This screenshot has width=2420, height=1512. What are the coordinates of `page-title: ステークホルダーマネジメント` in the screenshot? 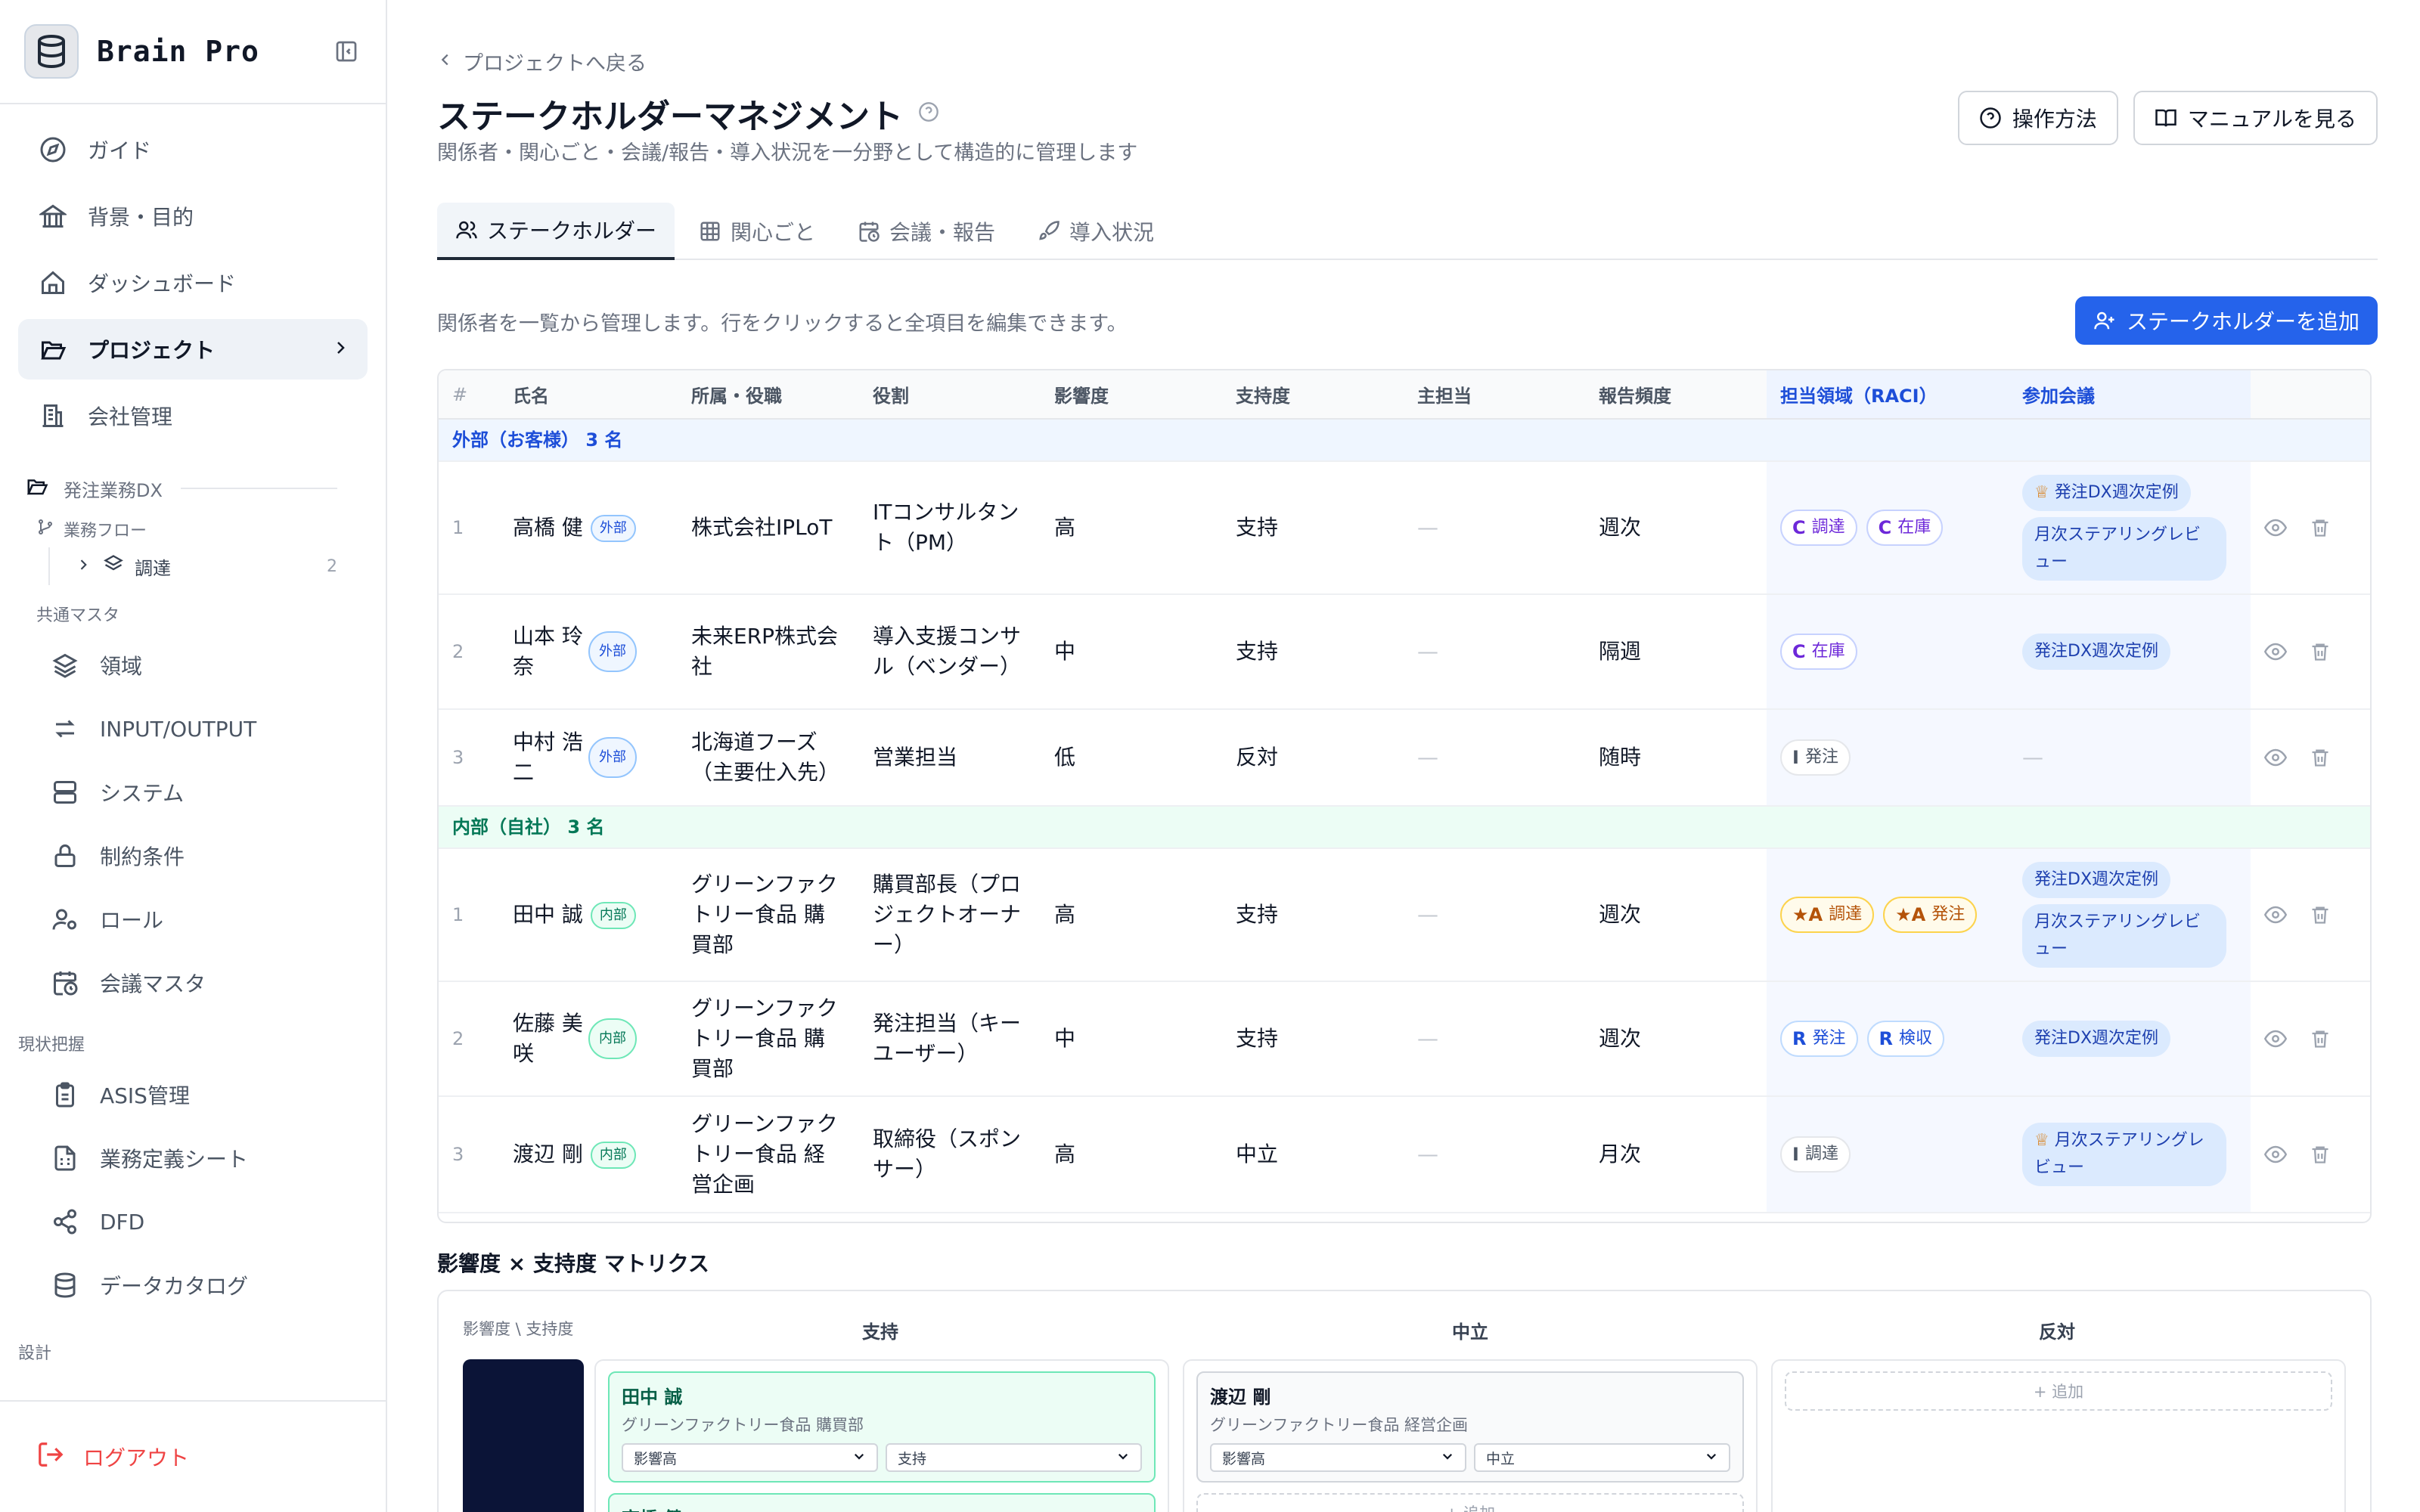 It's located at (670, 117).